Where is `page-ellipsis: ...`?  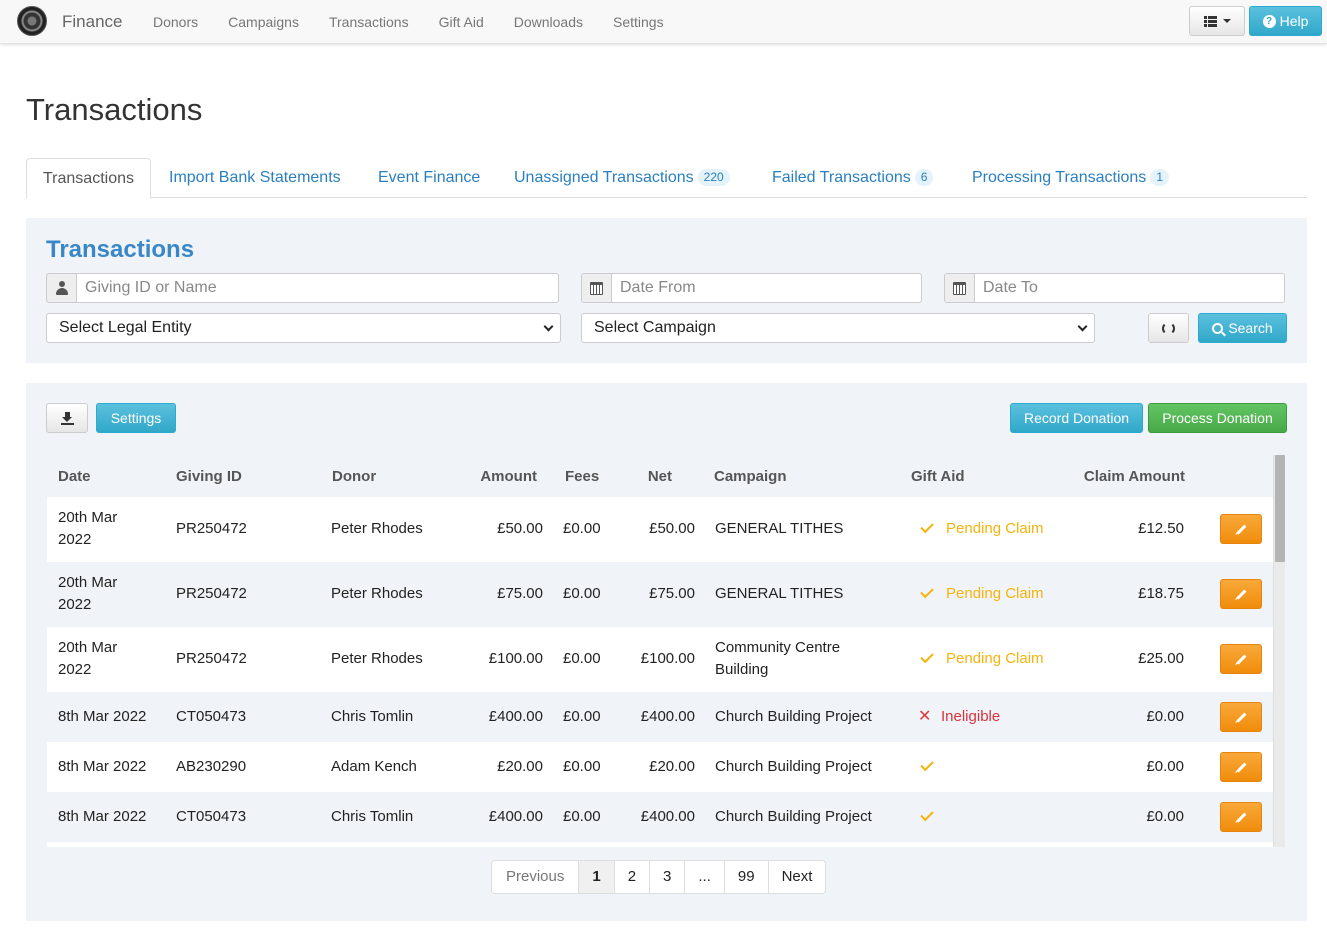 page-ellipsis: ... is located at coordinates (704, 877).